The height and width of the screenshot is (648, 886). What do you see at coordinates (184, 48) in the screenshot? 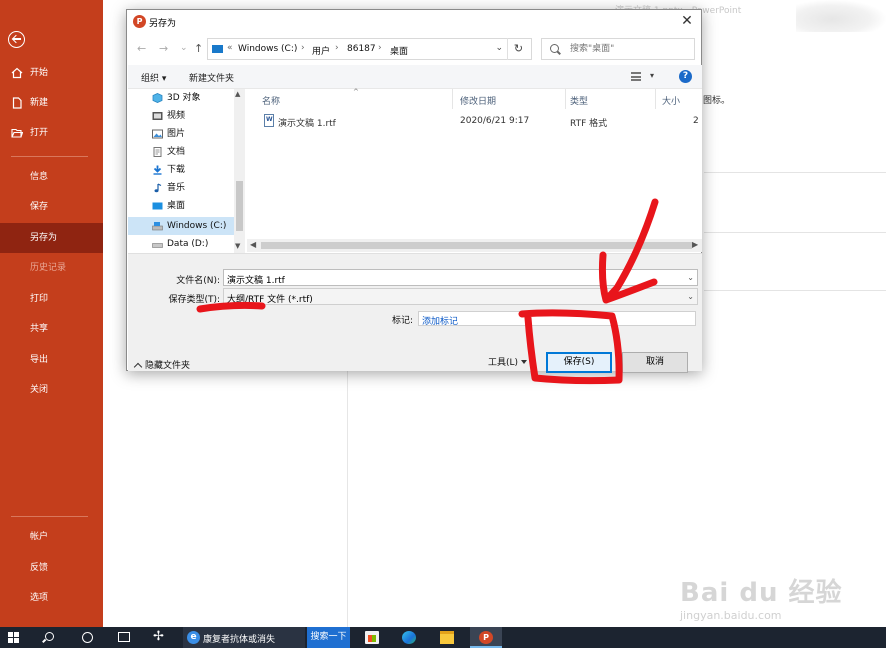
I see `recent-locations-button: ⌄` at bounding box center [184, 48].